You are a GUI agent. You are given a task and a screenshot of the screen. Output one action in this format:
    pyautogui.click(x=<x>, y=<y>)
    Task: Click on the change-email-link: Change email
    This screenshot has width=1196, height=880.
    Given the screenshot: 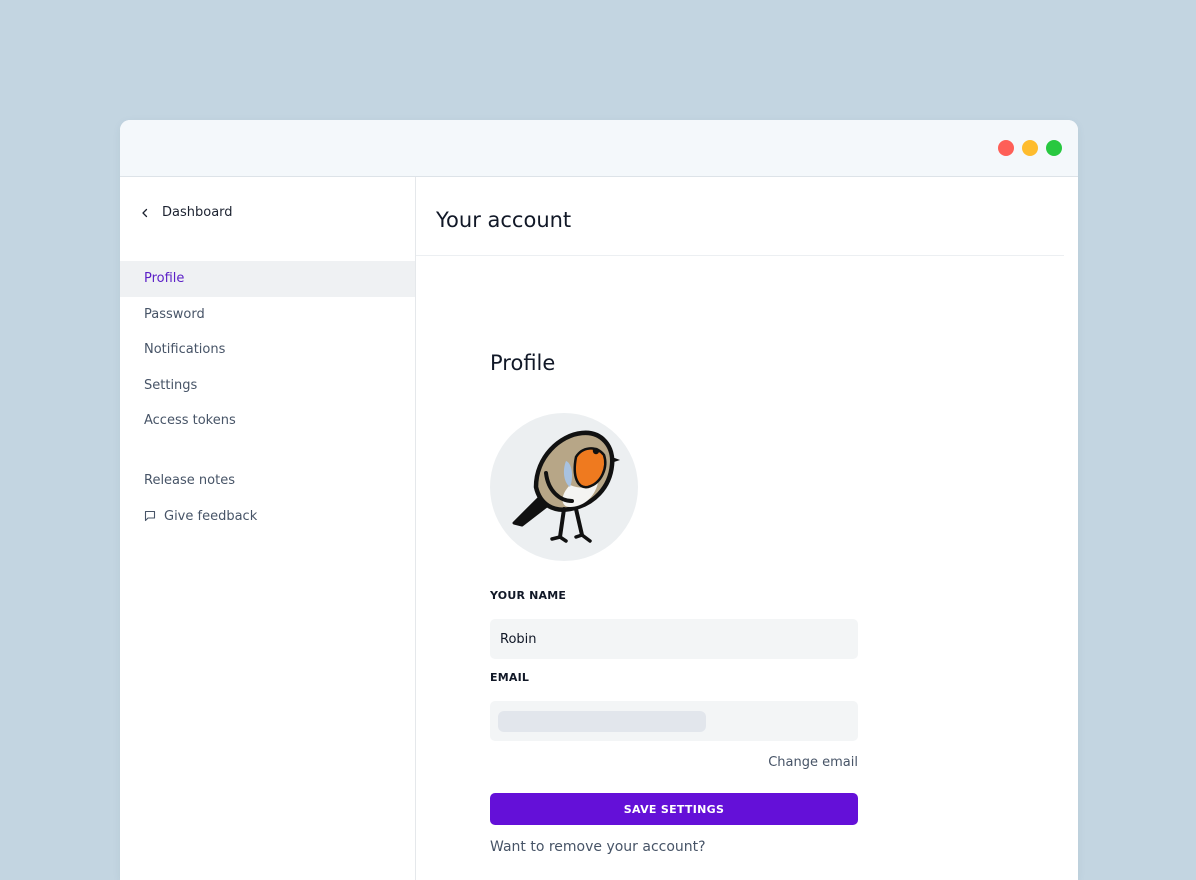 What is the action you would take?
    pyautogui.click(x=813, y=762)
    